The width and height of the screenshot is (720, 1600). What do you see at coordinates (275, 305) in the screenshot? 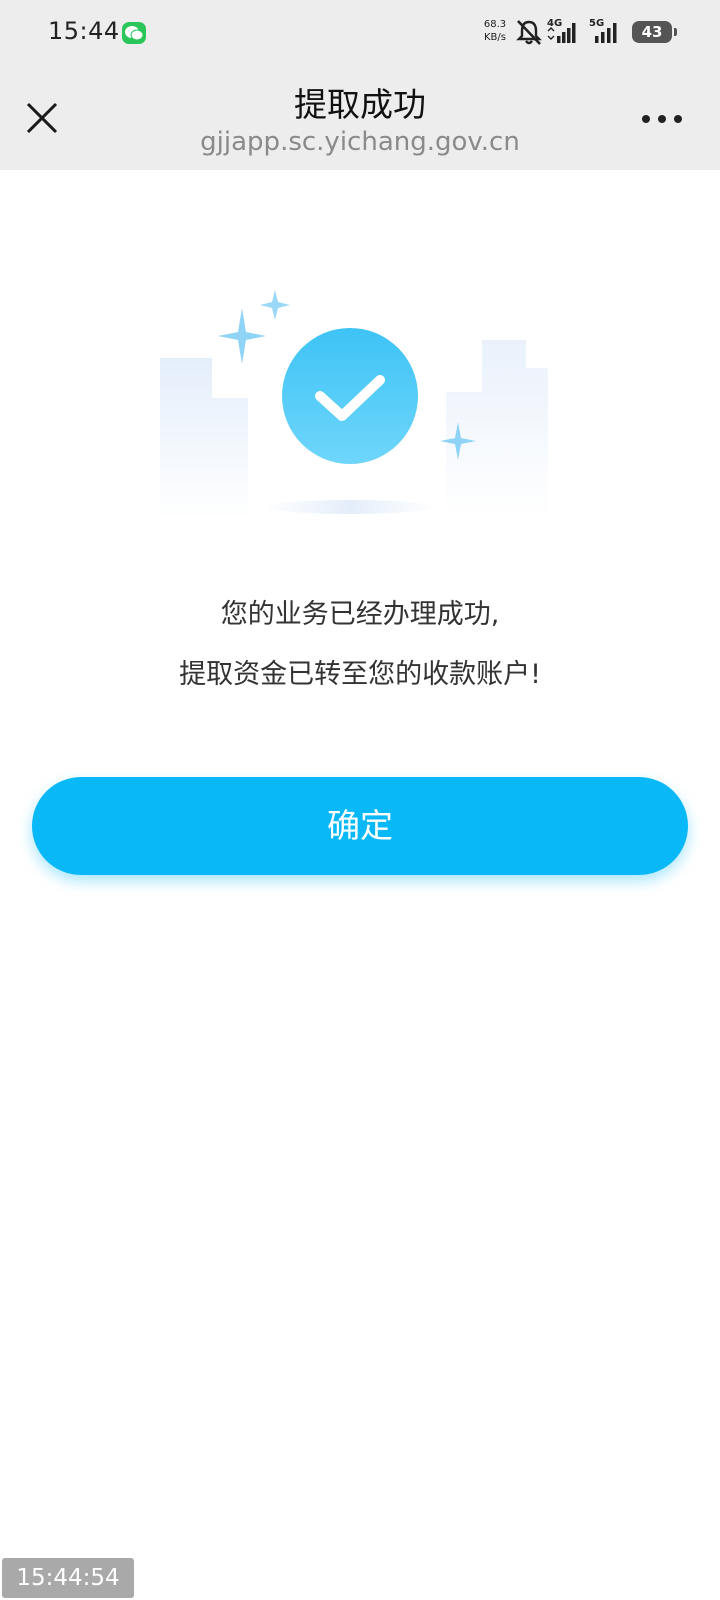
I see `sparkle-small-top` at bounding box center [275, 305].